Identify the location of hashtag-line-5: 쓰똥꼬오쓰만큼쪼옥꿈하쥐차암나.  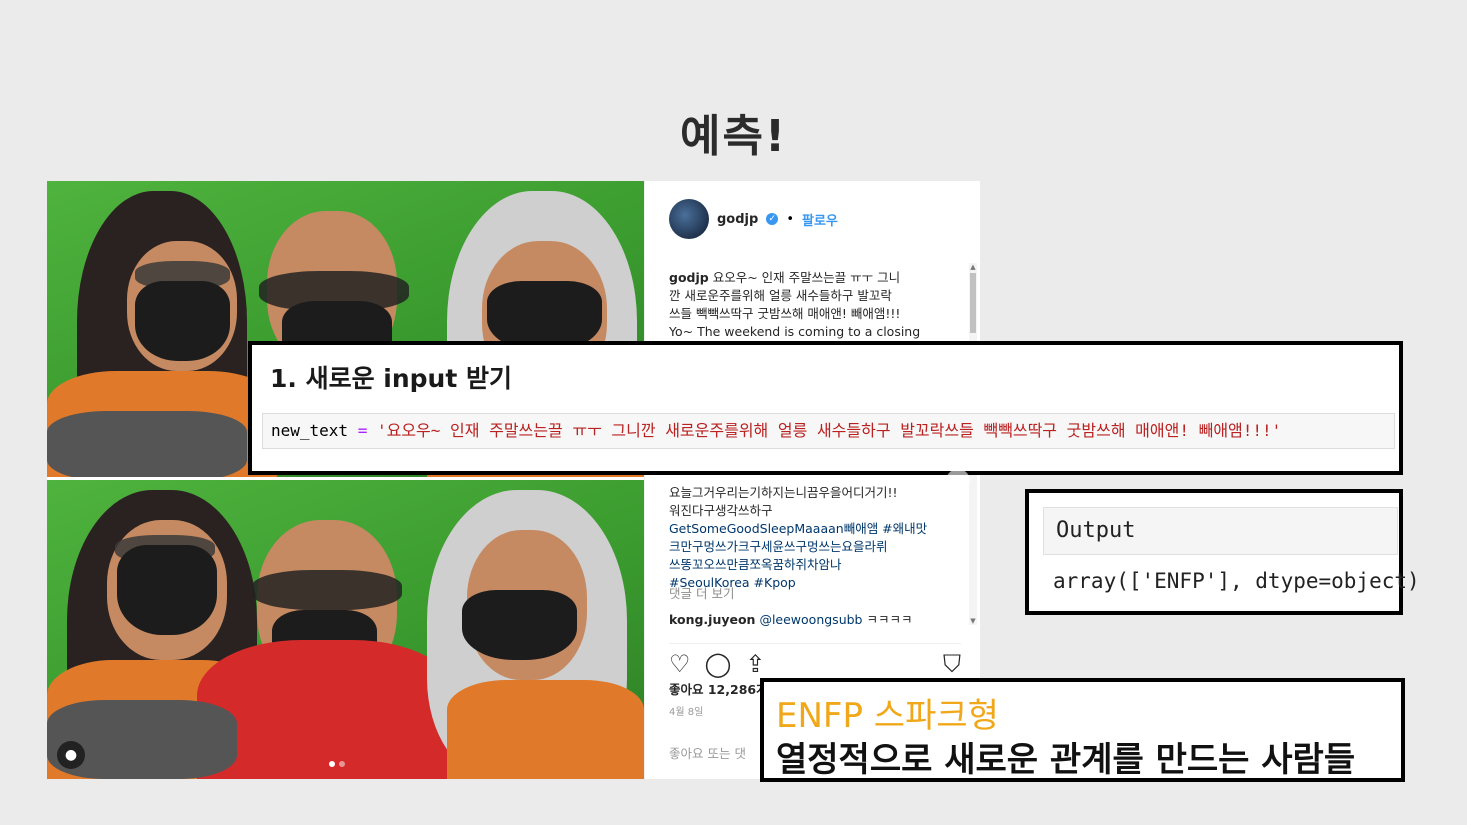
(755, 564).